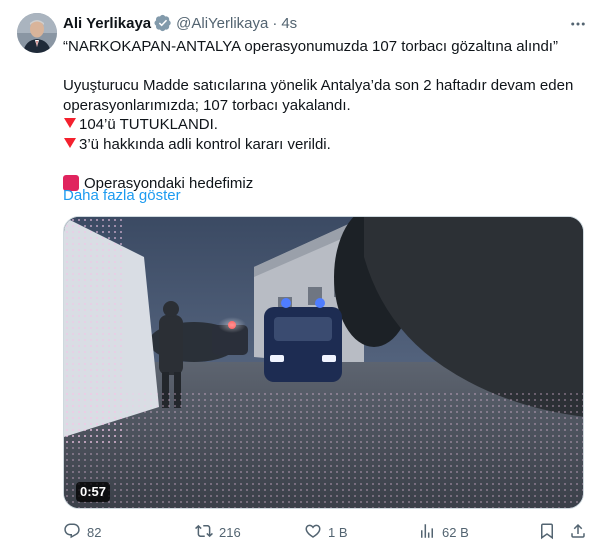  What do you see at coordinates (328, 125) in the screenshot?
I see `bullet-item: 104’ü TUTUKLANDI.` at bounding box center [328, 125].